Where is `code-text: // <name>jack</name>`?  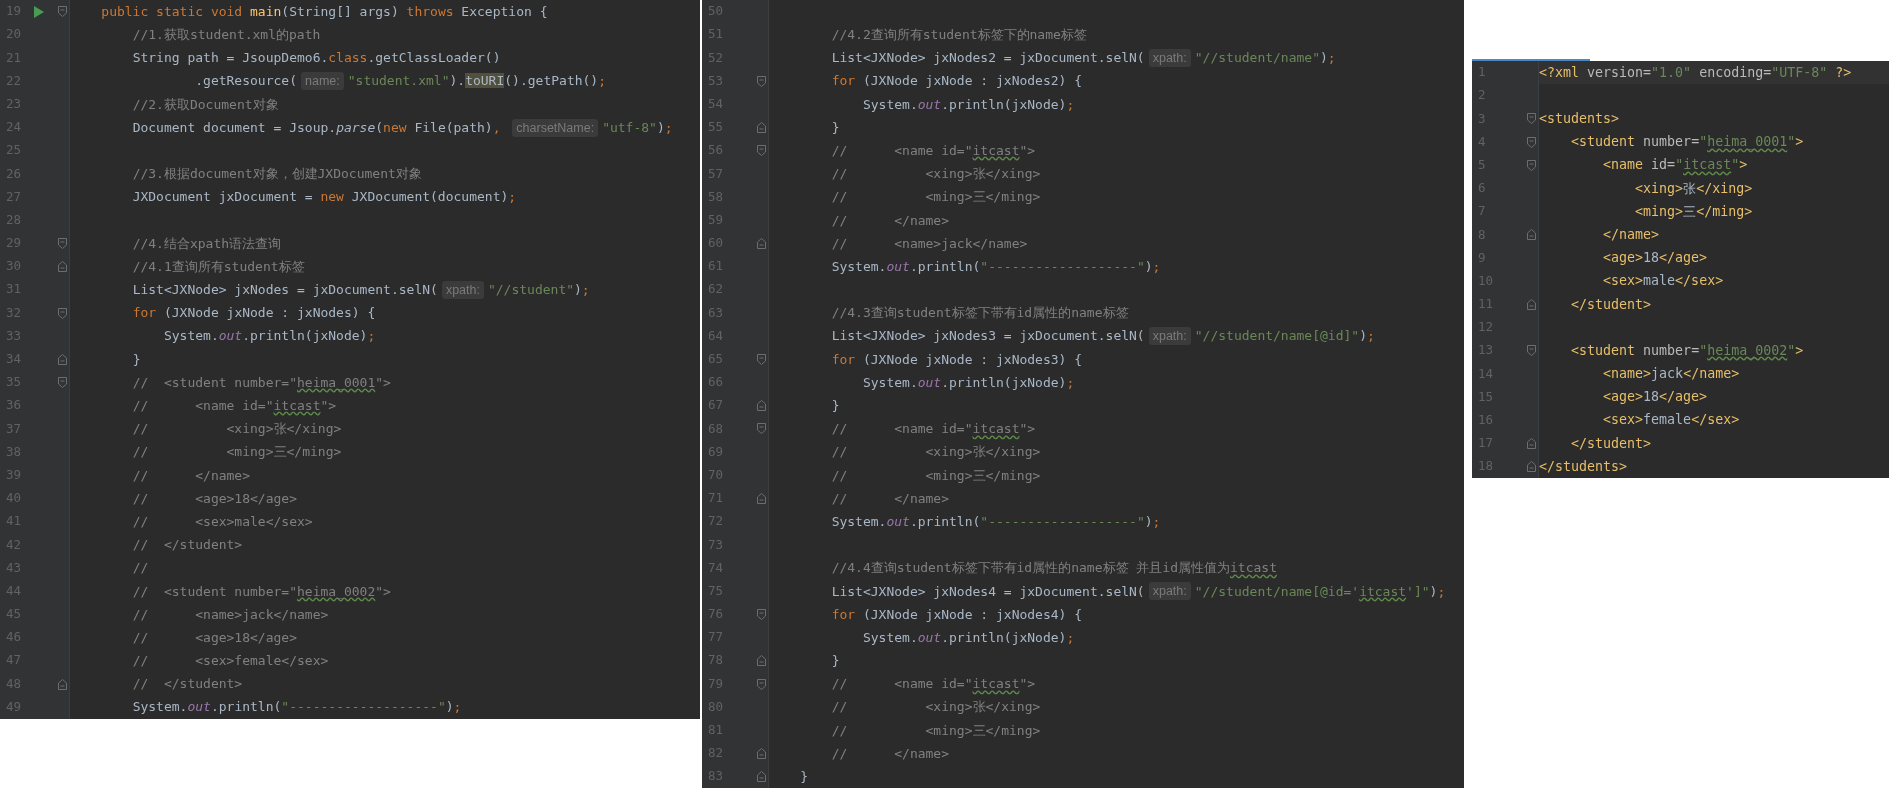
code-text: // <name>jack</name> is located at coordinates (929, 243).